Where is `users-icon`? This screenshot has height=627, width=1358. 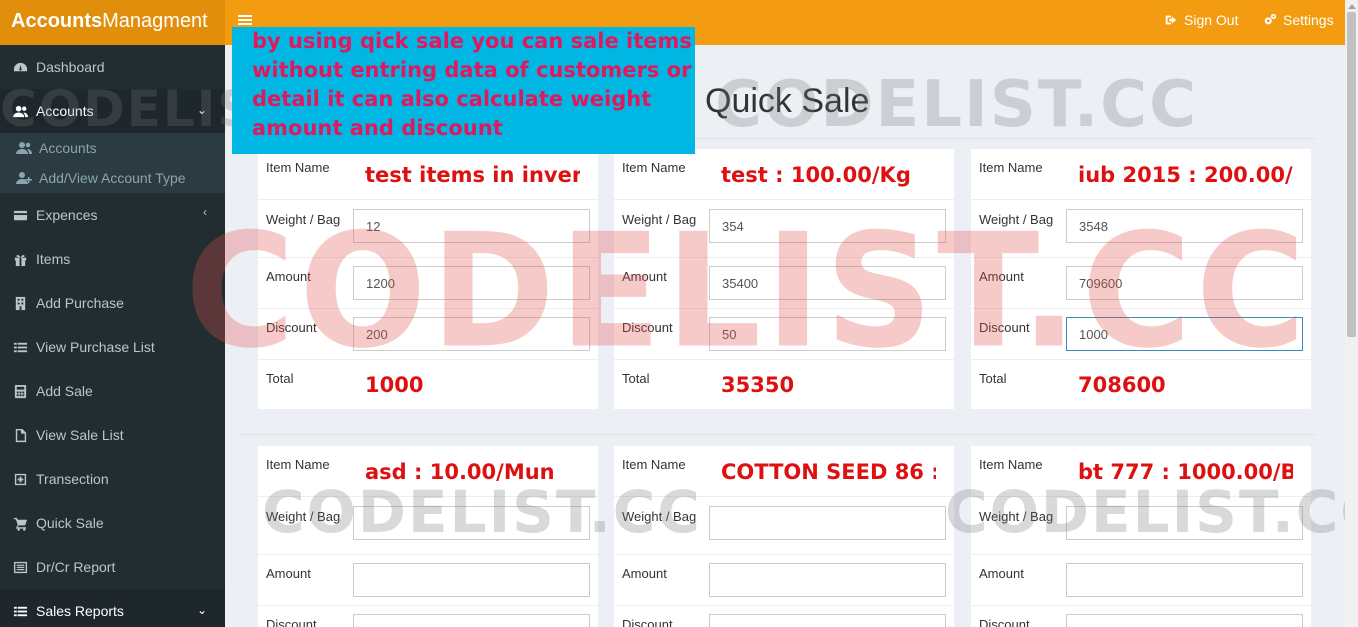
users-icon is located at coordinates (24, 148).